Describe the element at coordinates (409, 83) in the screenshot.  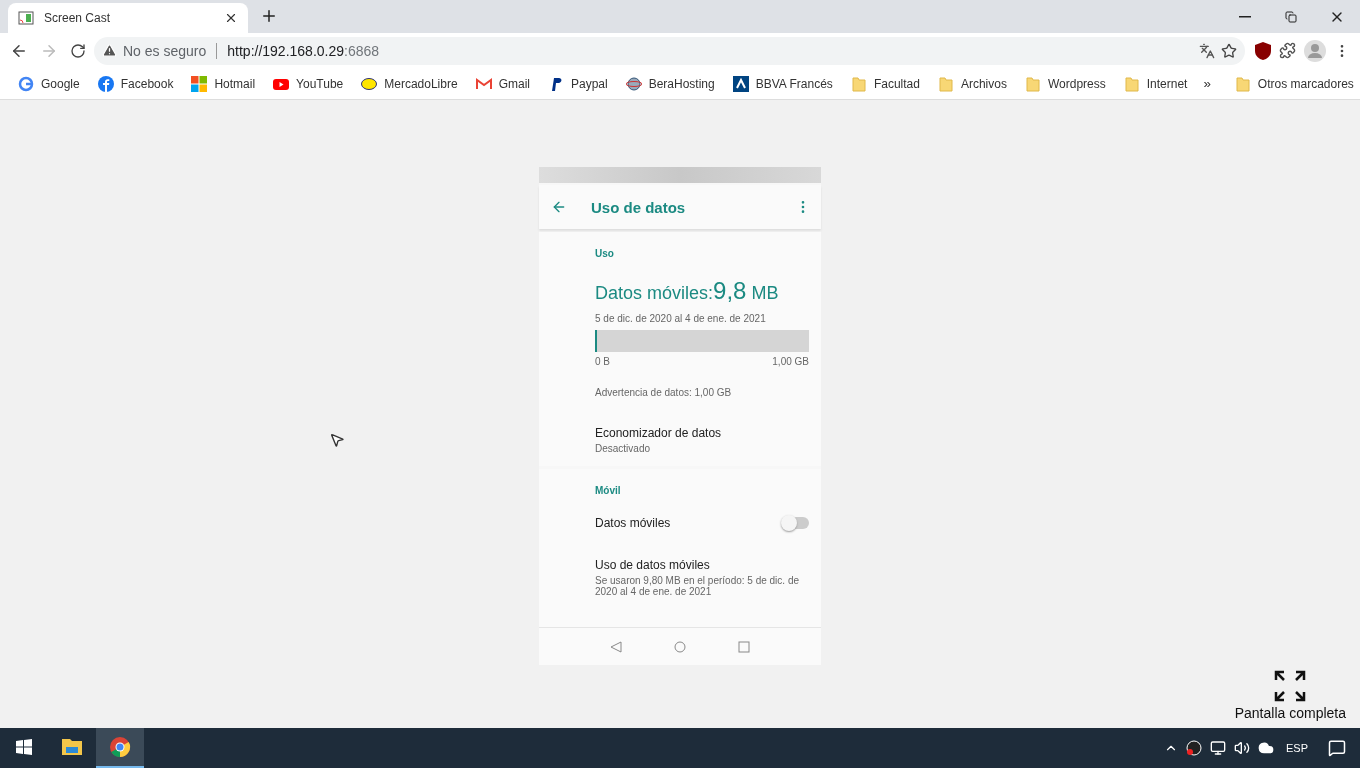
I see `bookmark: MercadoLibre` at that location.